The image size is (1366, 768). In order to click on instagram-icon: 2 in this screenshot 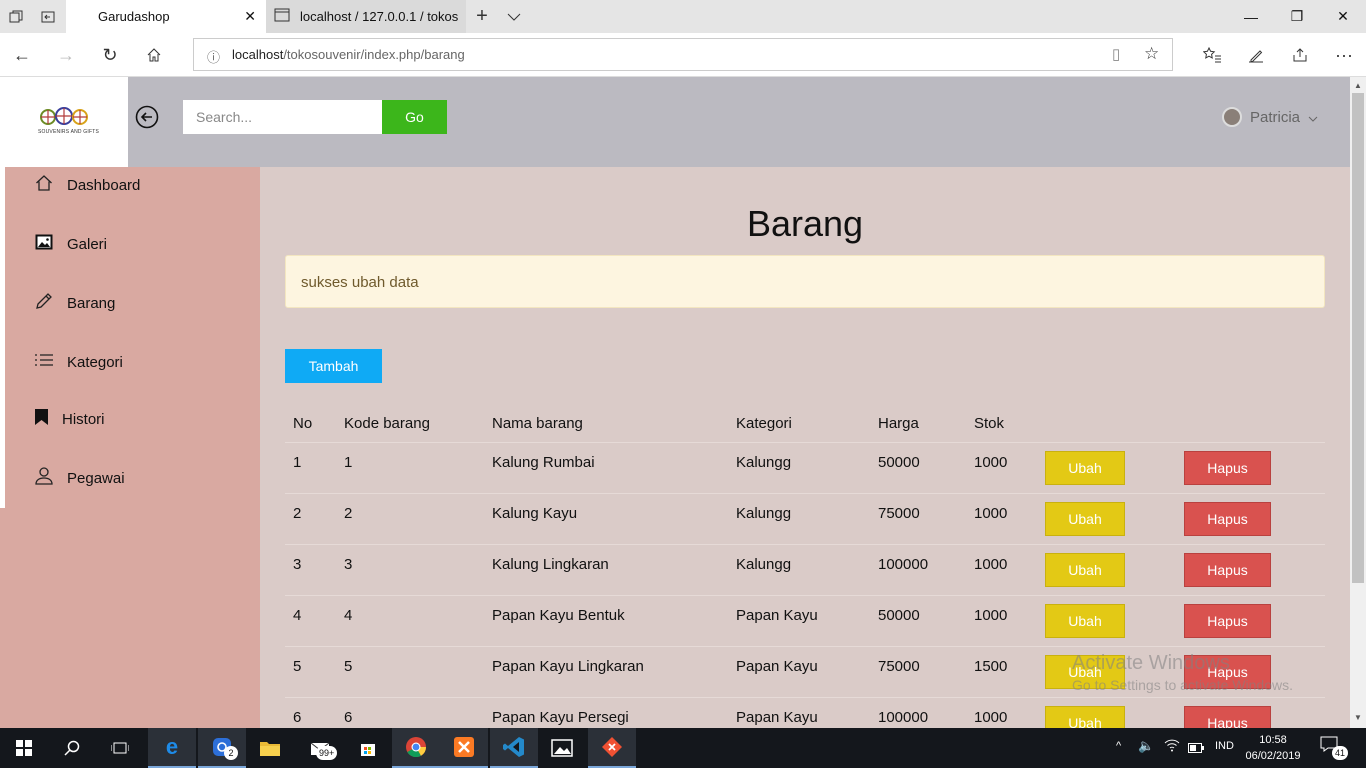, I will do `click(222, 748)`.